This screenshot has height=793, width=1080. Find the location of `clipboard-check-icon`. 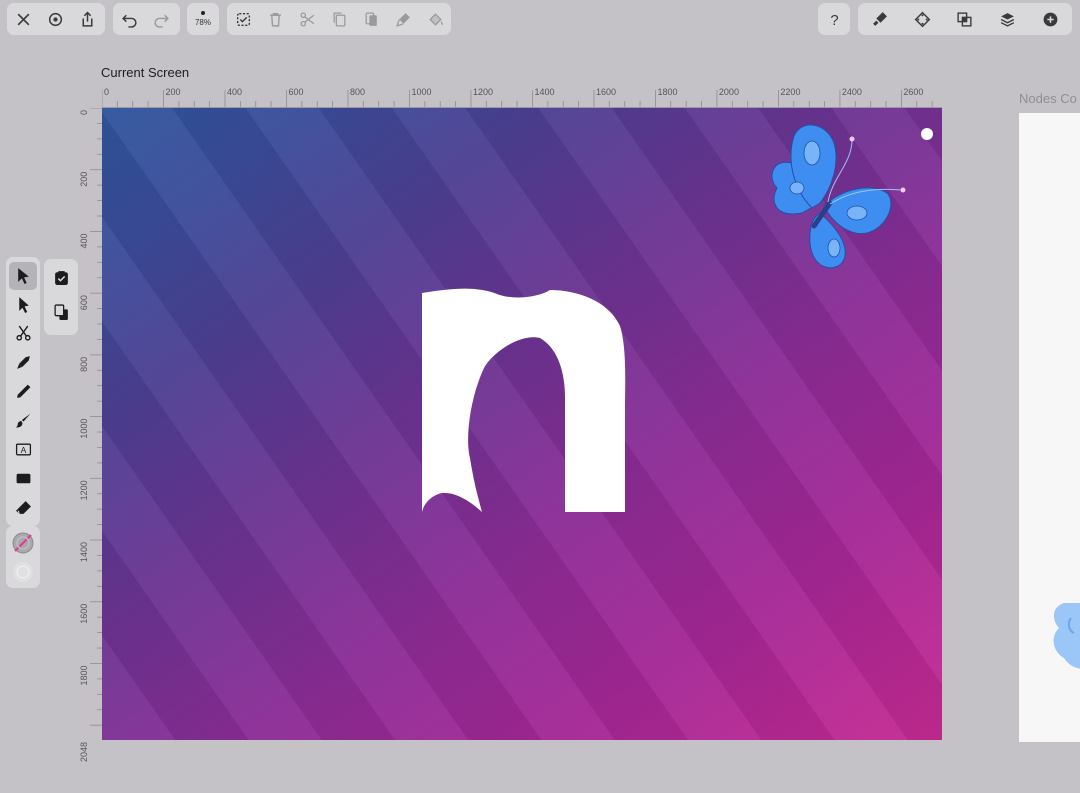

clipboard-check-icon is located at coordinates (61, 278).